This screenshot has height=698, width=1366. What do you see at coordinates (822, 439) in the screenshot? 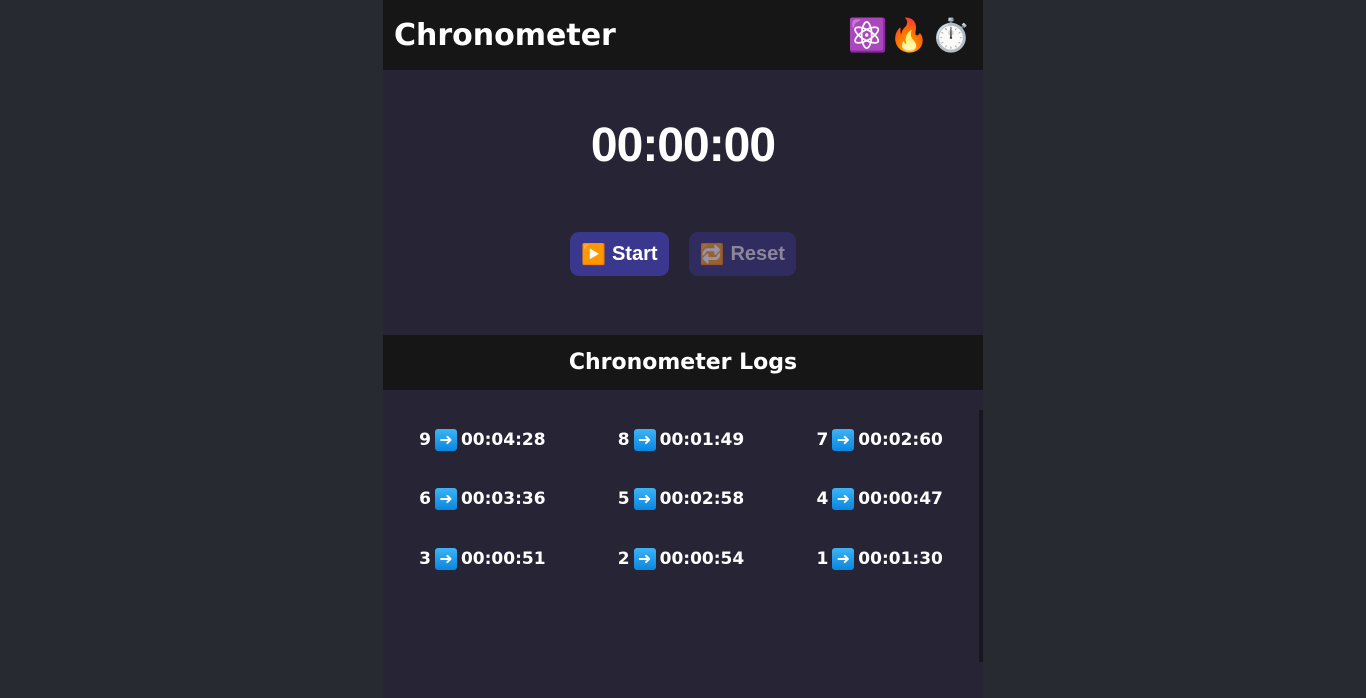
I see `log-index: 7` at bounding box center [822, 439].